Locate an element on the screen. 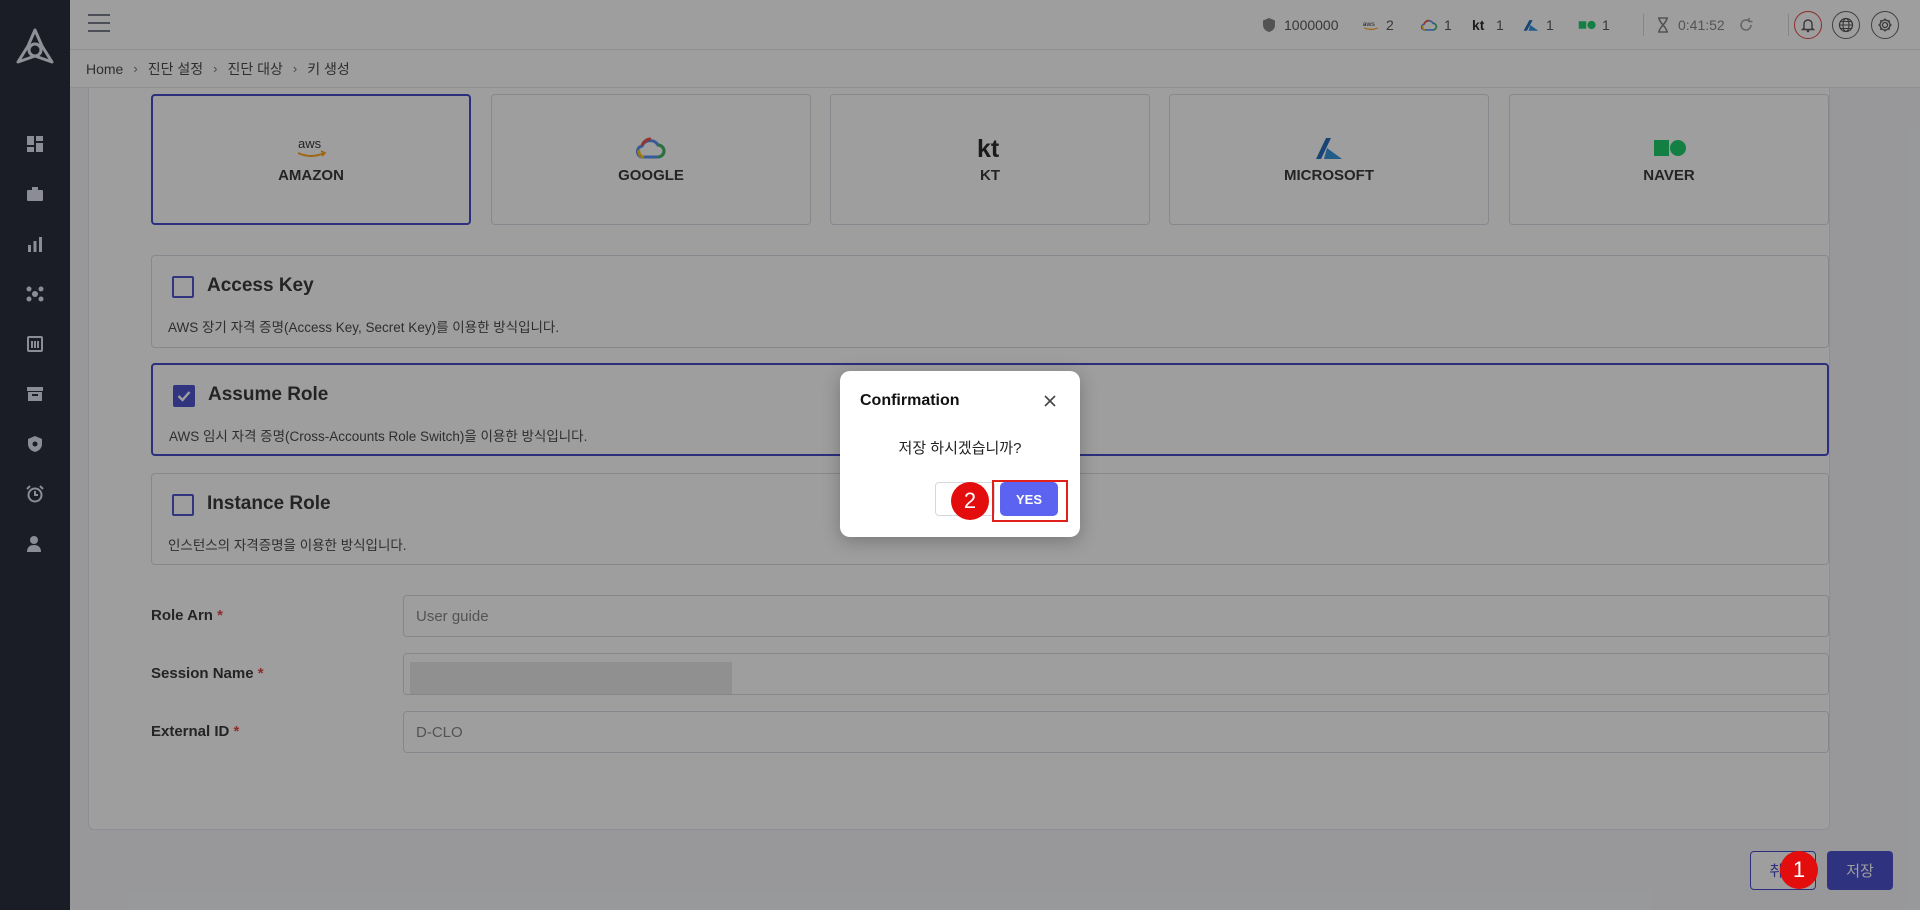 The image size is (1920, 910). dialog-message: 저장 하시겠습니까? is located at coordinates (960, 448).